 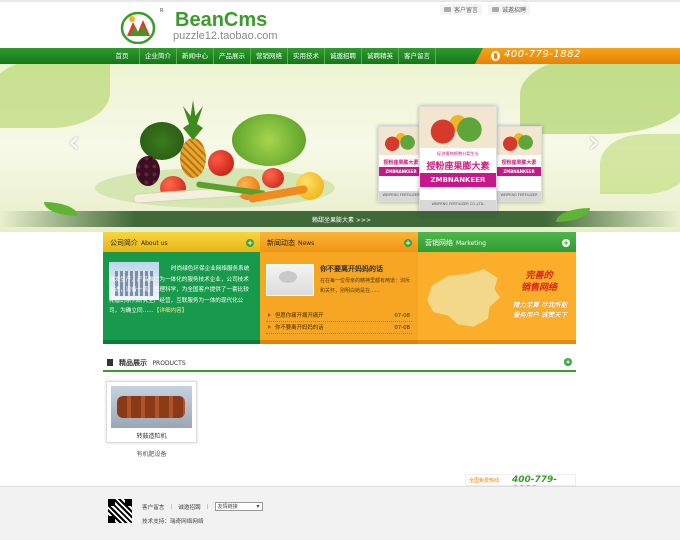 What do you see at coordinates (74, 143) in the screenshot?
I see `banner-prev-arrow: ‹` at bounding box center [74, 143].